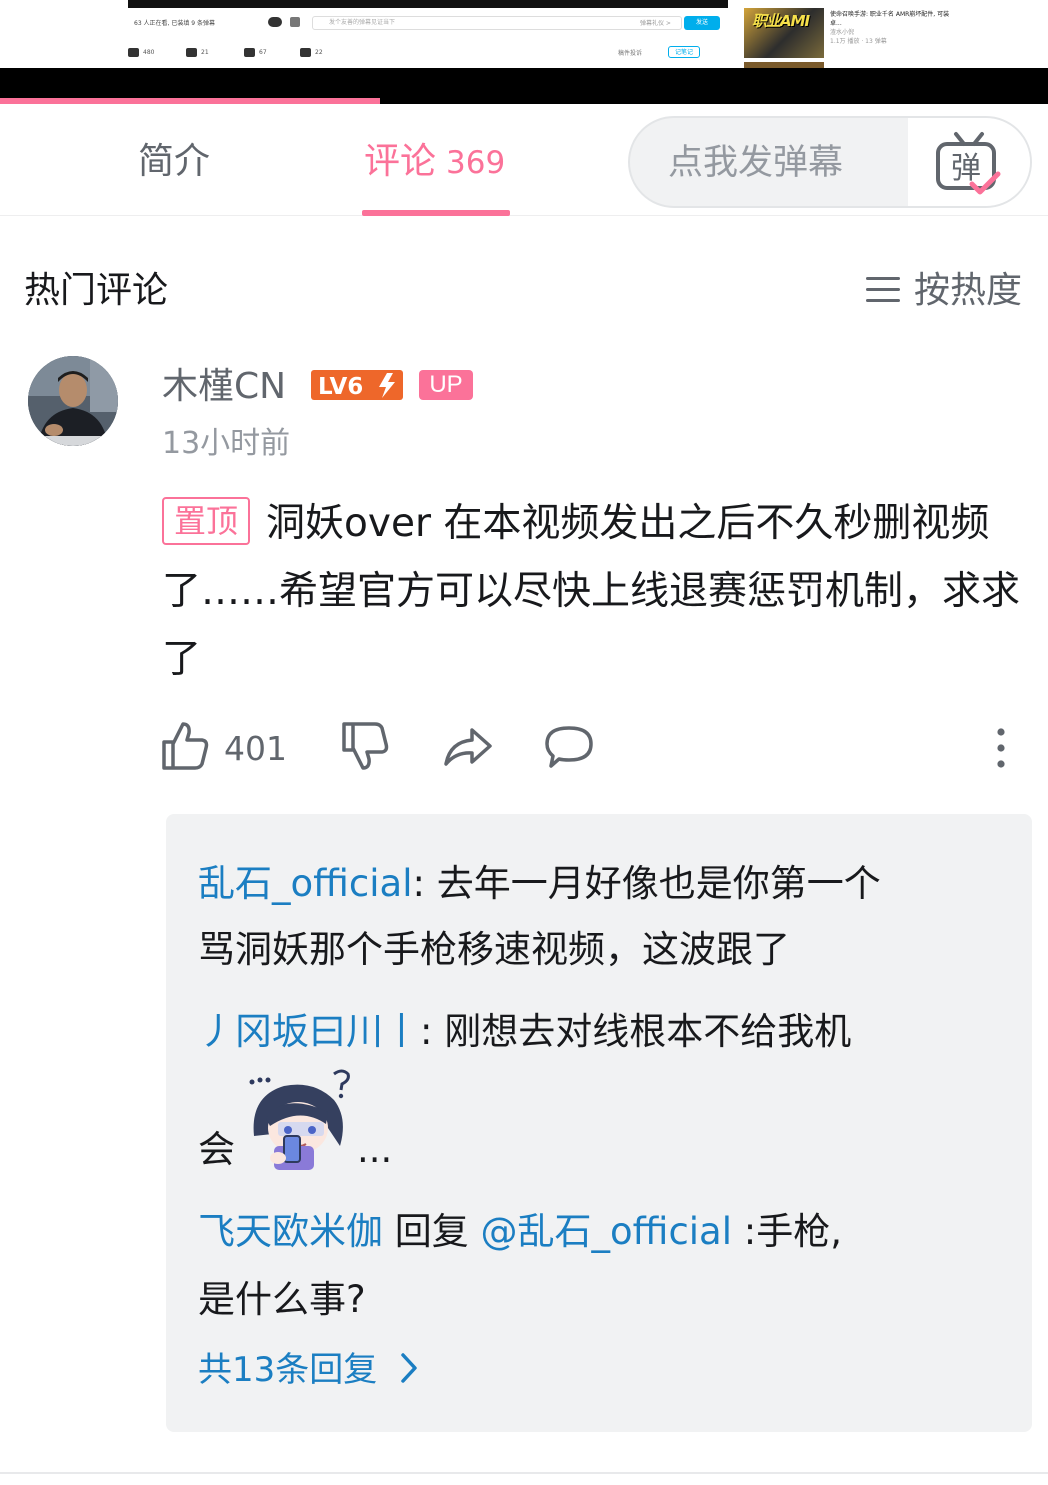 This screenshot has height=1485, width=1048. Describe the element at coordinates (174, 23) in the screenshot. I see `video-frame-online-text: 63 人正在看, 已装填 9 条弹幕` at that location.